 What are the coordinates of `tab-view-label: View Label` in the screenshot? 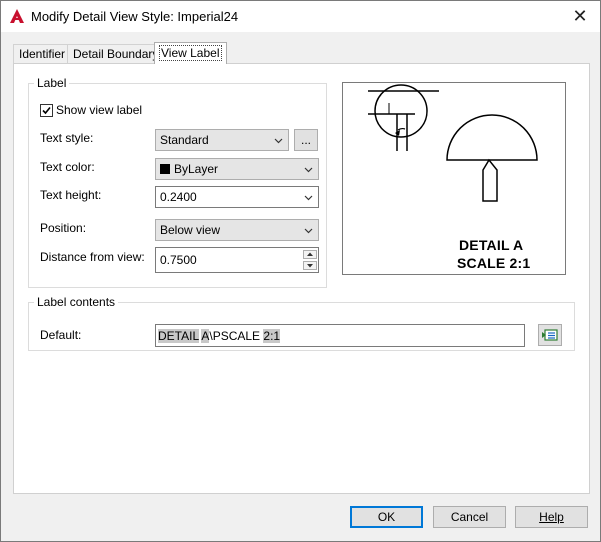 It's located at (190, 53).